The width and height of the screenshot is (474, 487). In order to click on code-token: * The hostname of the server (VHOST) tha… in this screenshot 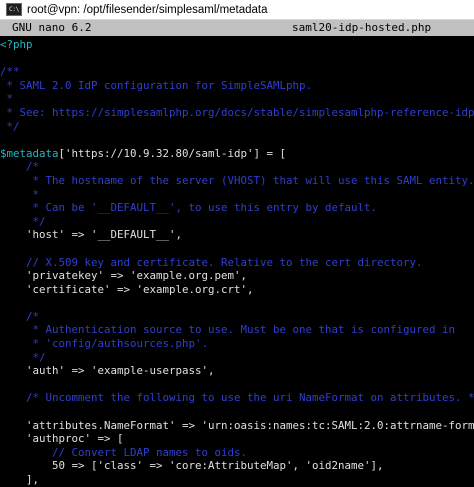, I will do `click(237, 180)`.